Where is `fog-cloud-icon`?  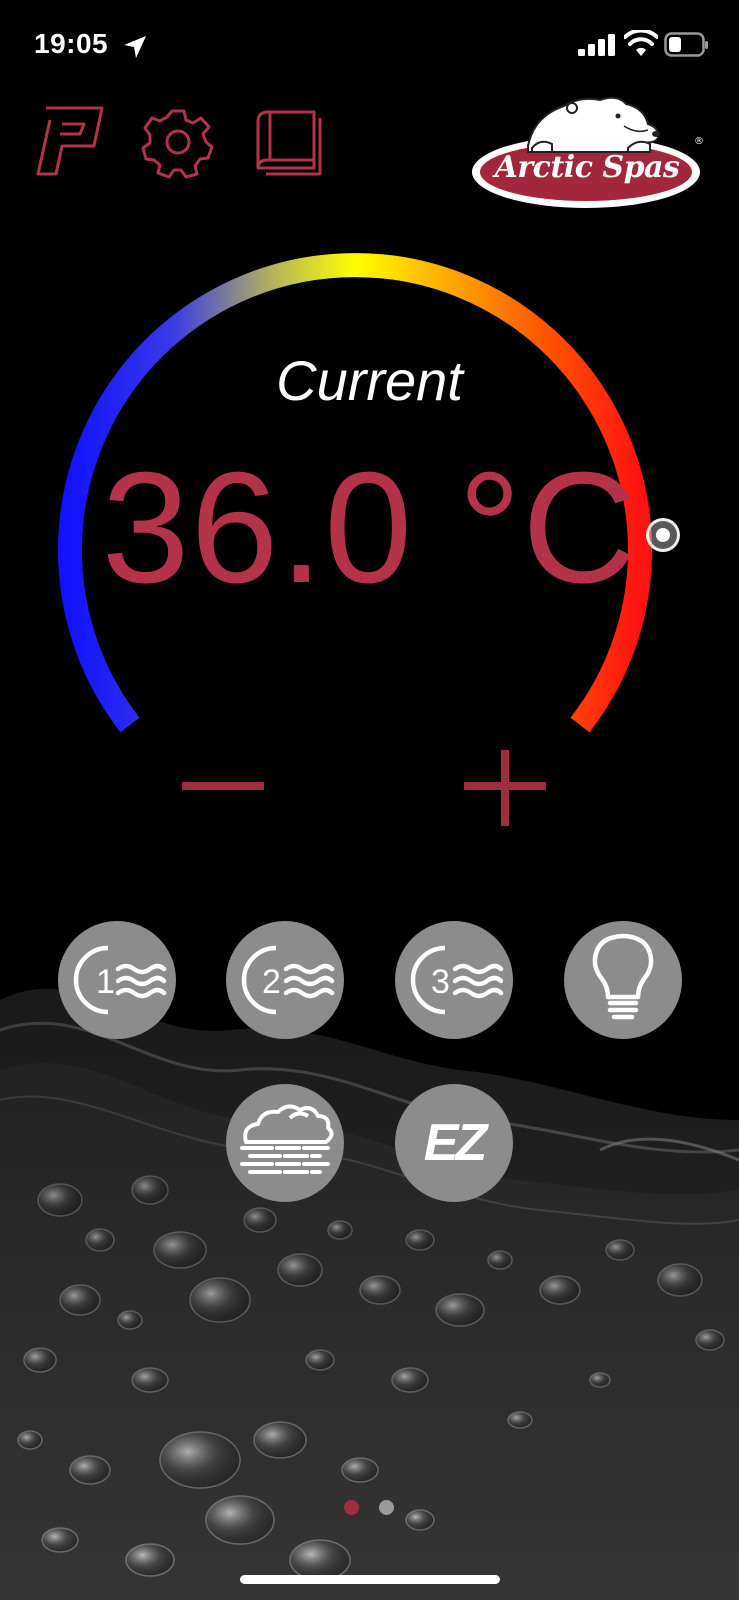 fog-cloud-icon is located at coordinates (287, 1139).